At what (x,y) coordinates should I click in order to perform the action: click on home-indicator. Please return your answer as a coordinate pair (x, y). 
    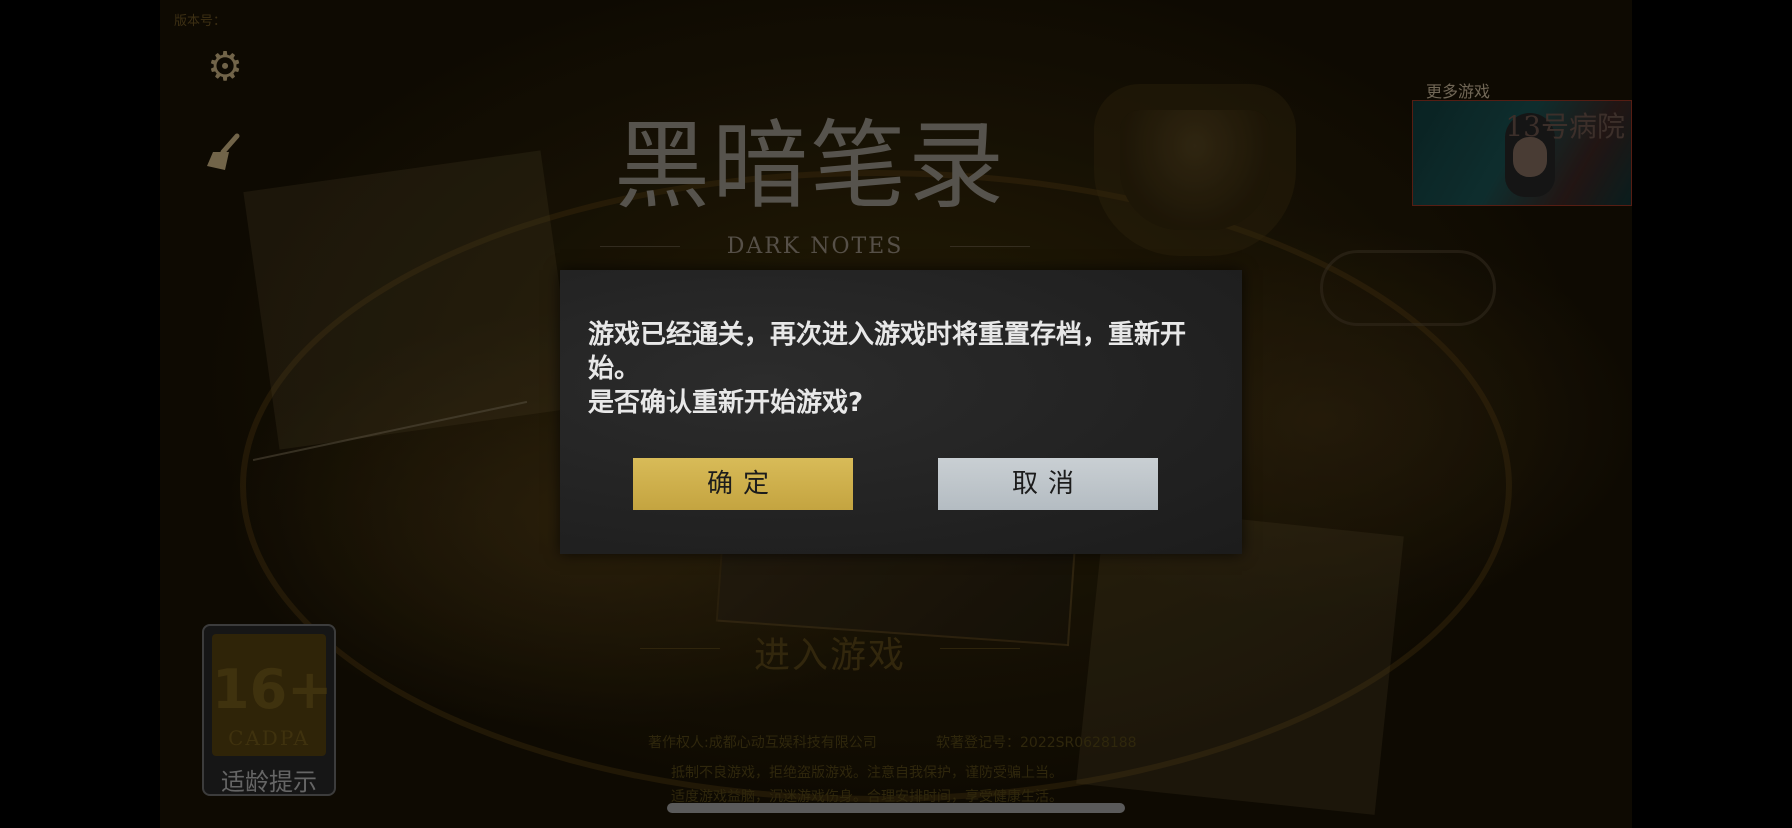
    Looking at the image, I should click on (896, 808).